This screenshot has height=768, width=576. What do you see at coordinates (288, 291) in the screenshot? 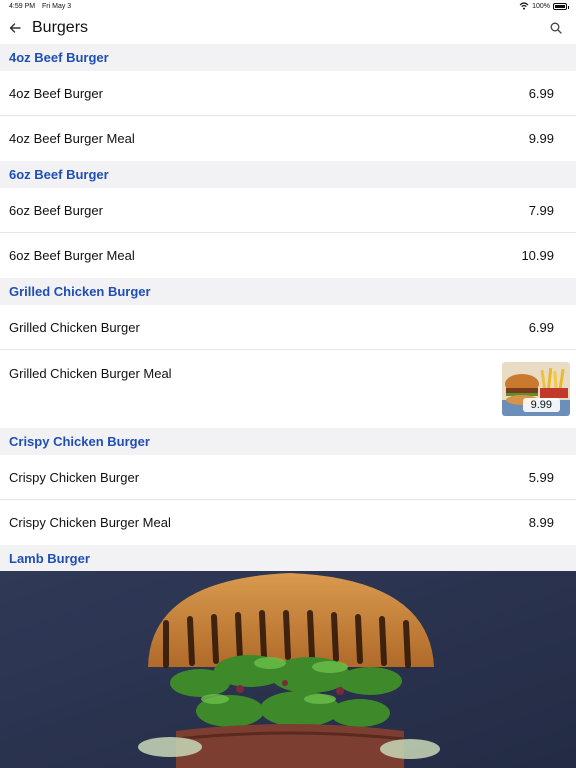
I see `section-header: Grilled Chicken Burger` at bounding box center [288, 291].